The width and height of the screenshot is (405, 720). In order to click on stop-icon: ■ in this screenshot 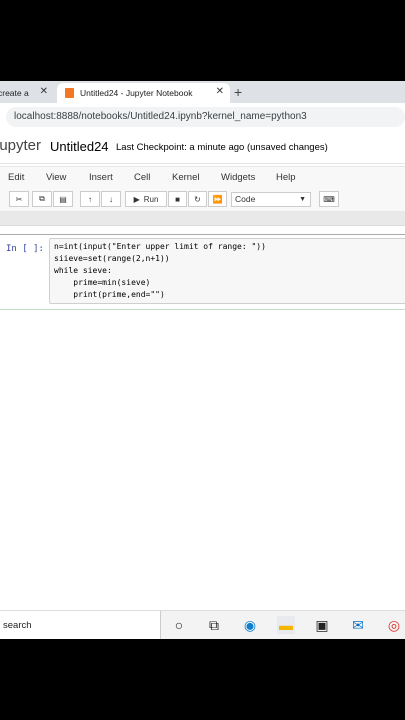, I will do `click(177, 199)`.